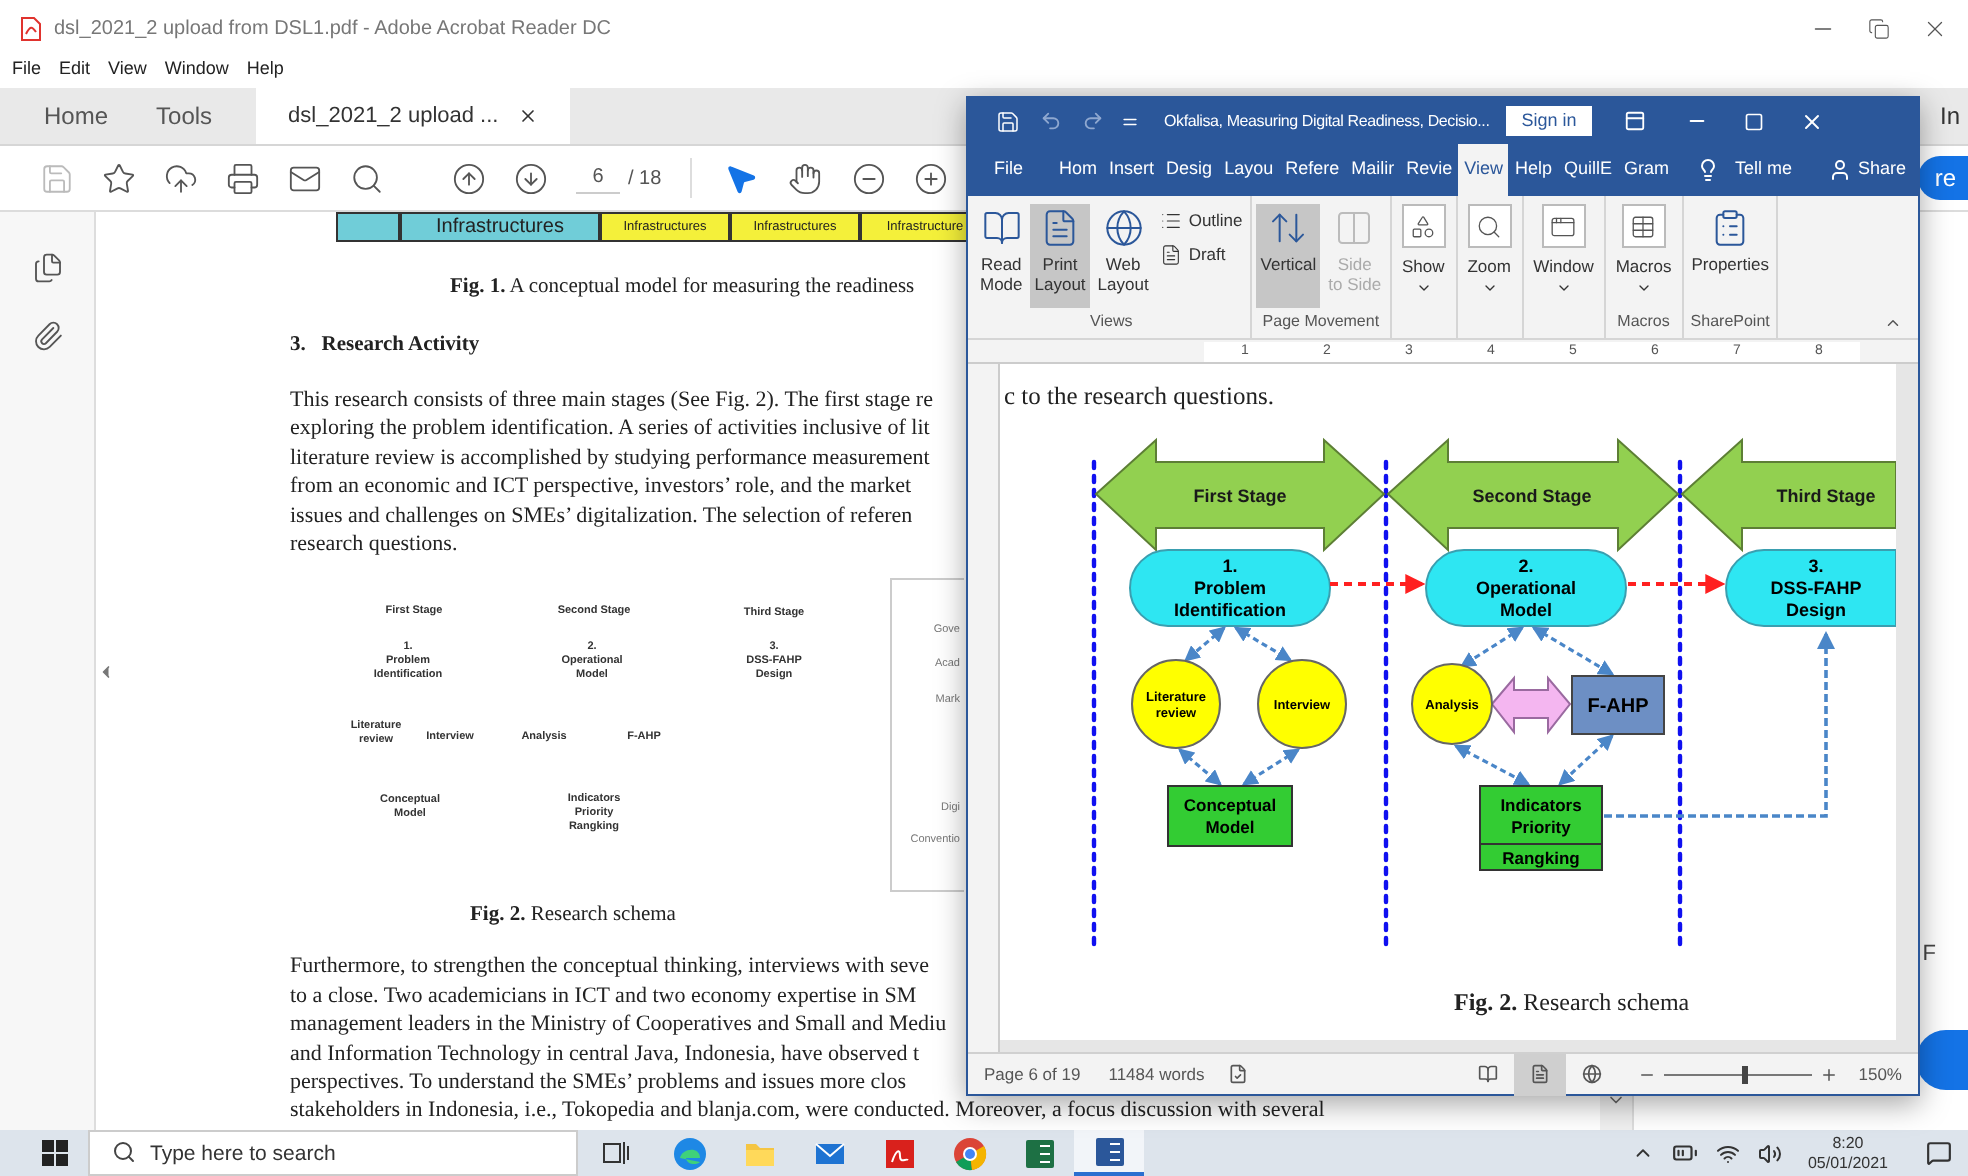  I want to click on lightbulb-icon, so click(1707, 170).